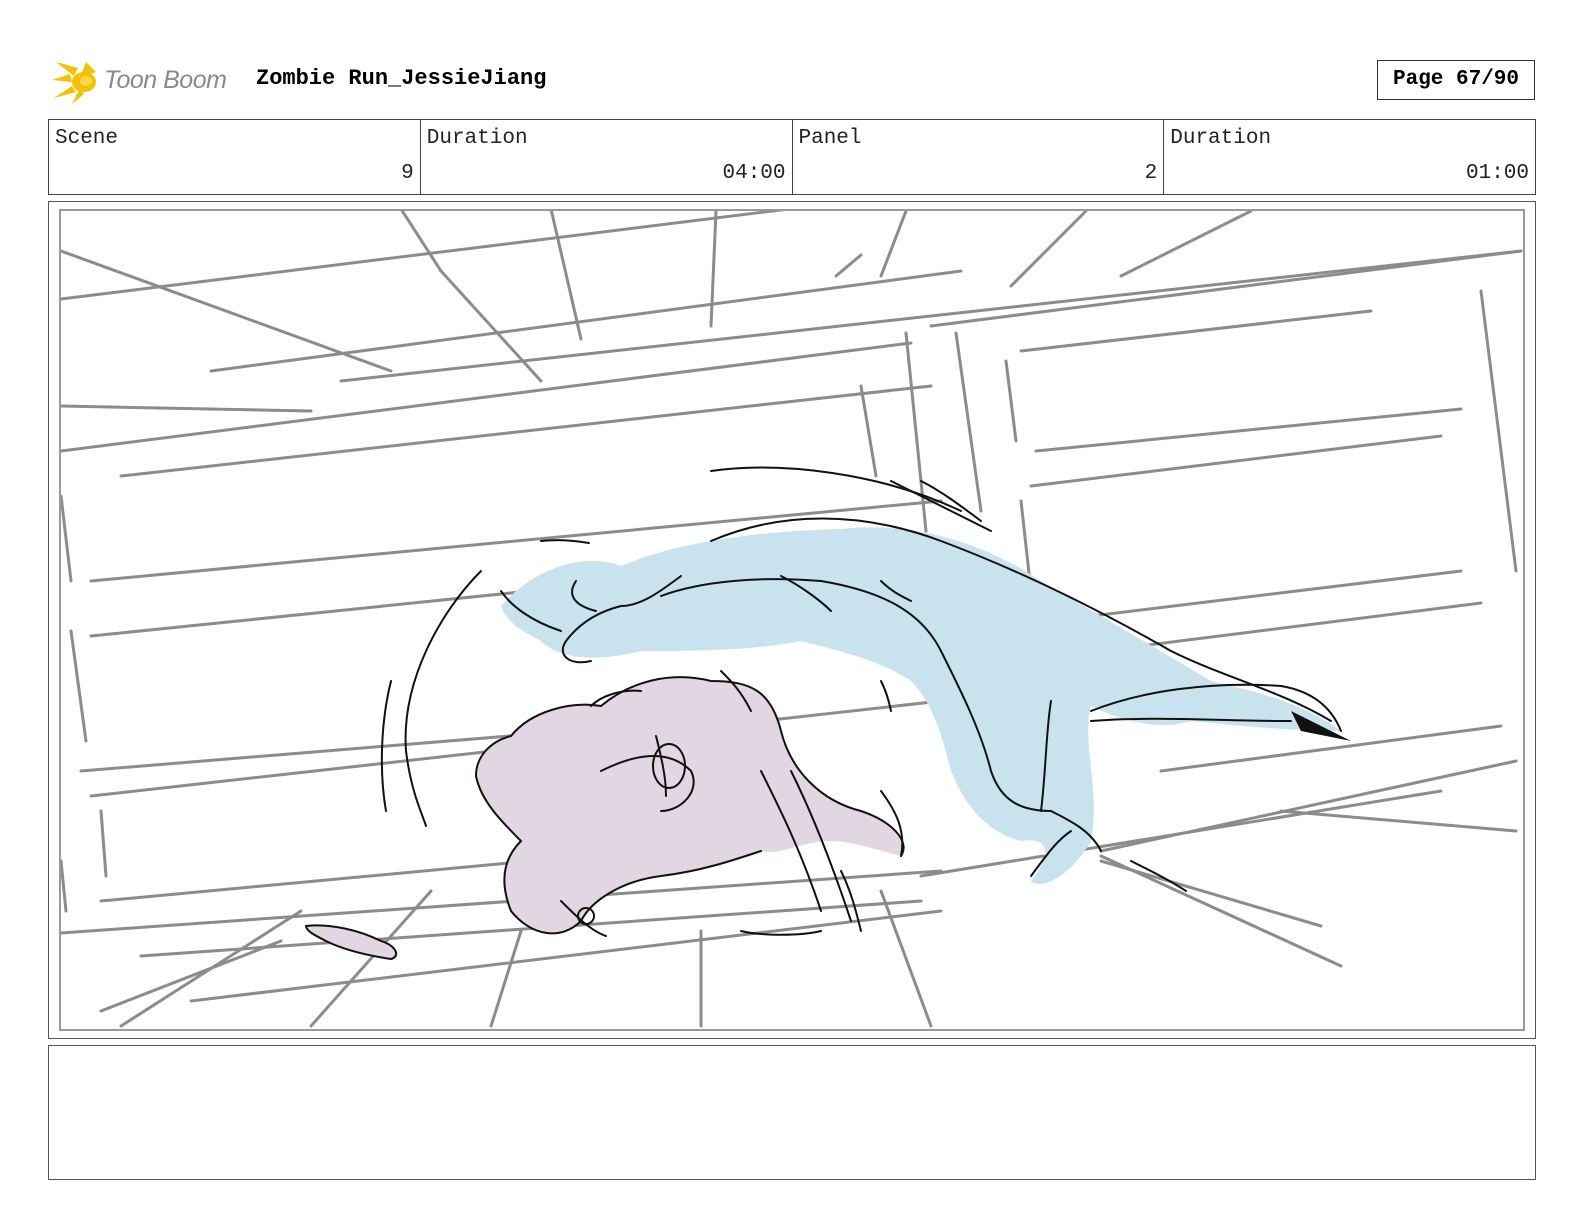 This screenshot has width=1584, height=1224. What do you see at coordinates (401, 78) in the screenshot?
I see `project-title: Zombie Run_JessieJiang` at bounding box center [401, 78].